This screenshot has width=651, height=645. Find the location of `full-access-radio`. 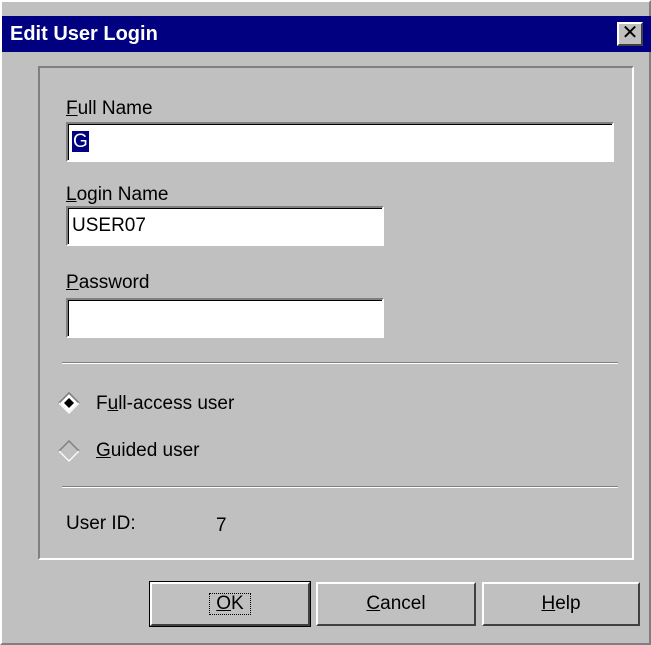

full-access-radio is located at coordinates (69, 403).